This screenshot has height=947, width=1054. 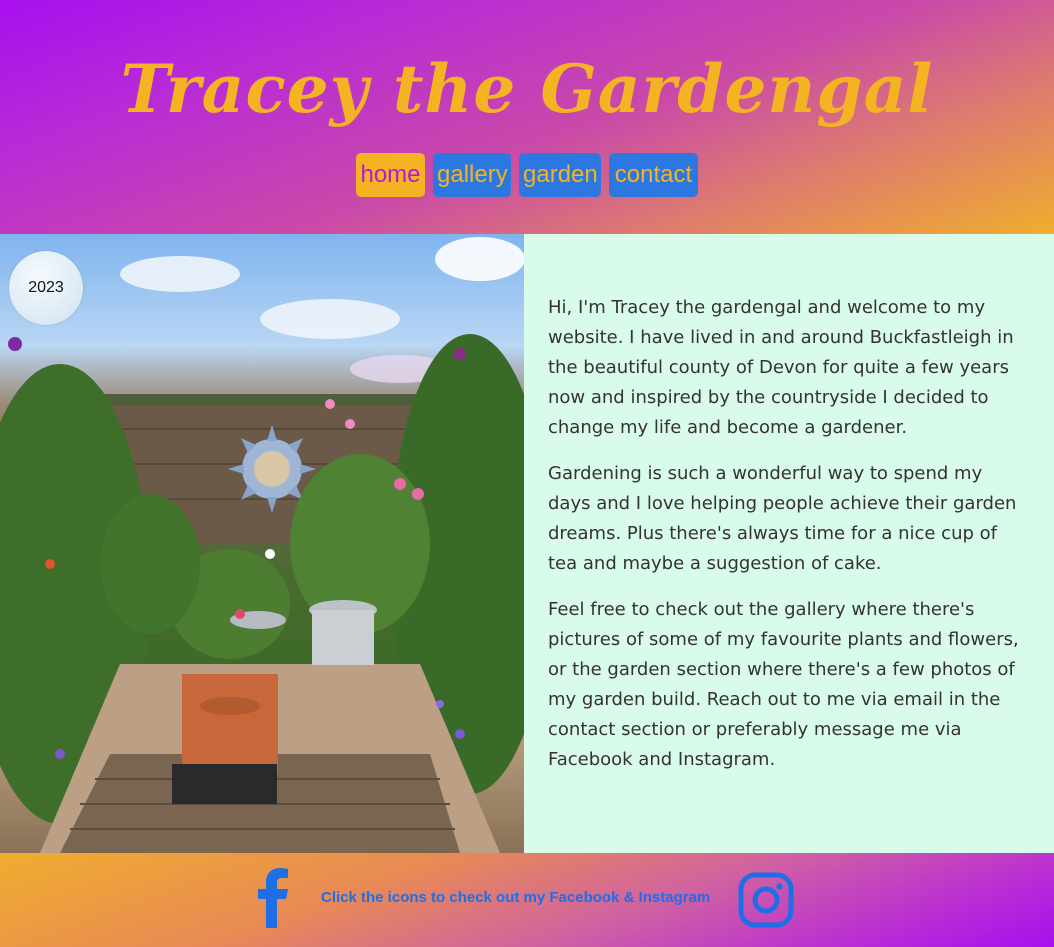 I want to click on nav-contact-button: contact, so click(x=653, y=175).